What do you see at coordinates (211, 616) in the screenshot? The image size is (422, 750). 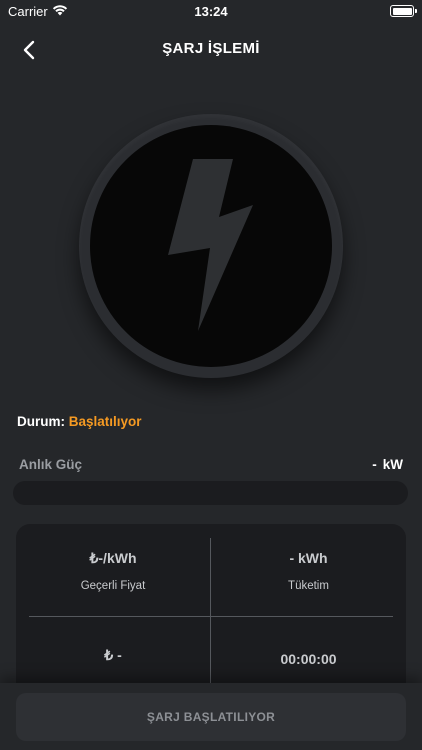 I see `horizontal-divider` at bounding box center [211, 616].